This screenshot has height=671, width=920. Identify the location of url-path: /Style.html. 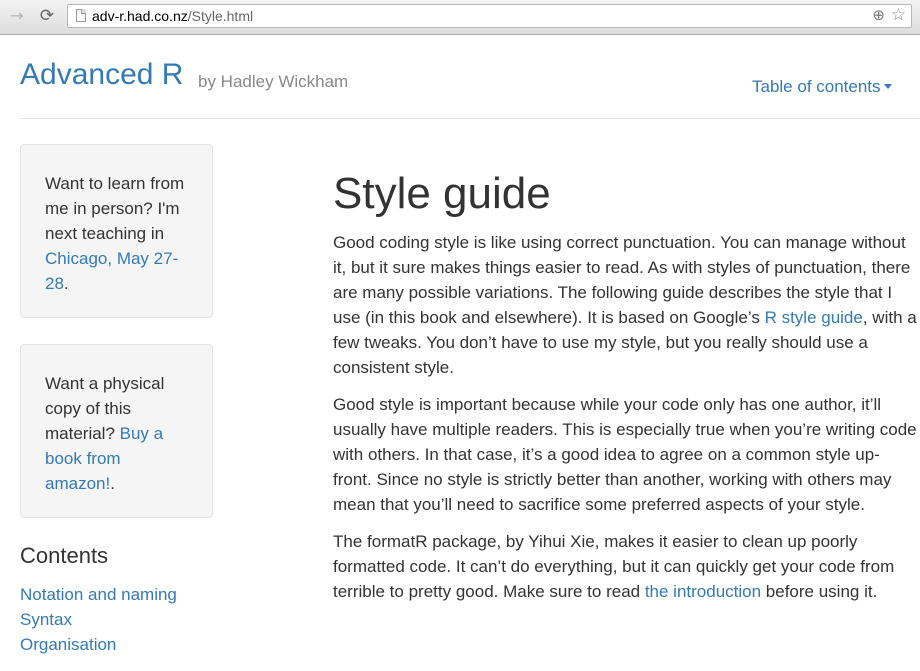
(220, 16).